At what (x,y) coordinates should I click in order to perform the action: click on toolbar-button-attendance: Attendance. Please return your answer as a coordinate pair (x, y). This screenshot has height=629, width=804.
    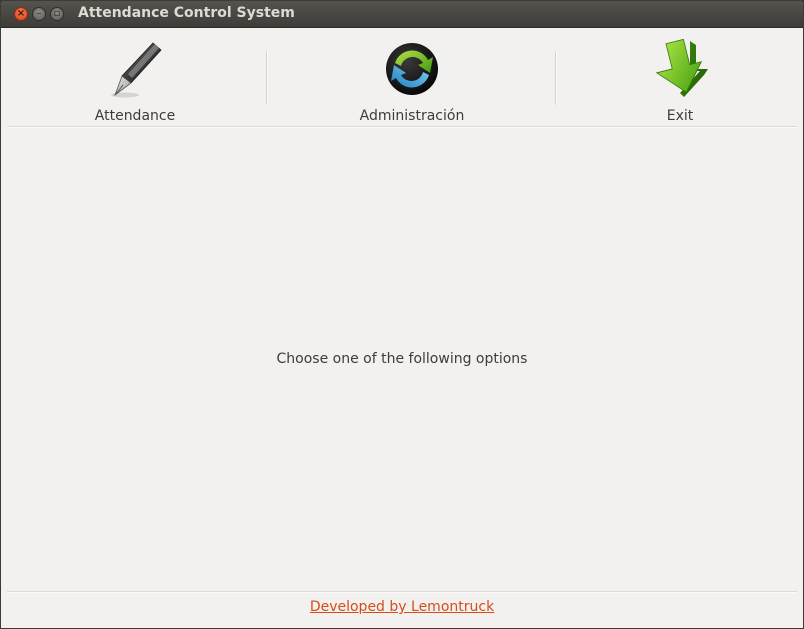
    Looking at the image, I should click on (135, 82).